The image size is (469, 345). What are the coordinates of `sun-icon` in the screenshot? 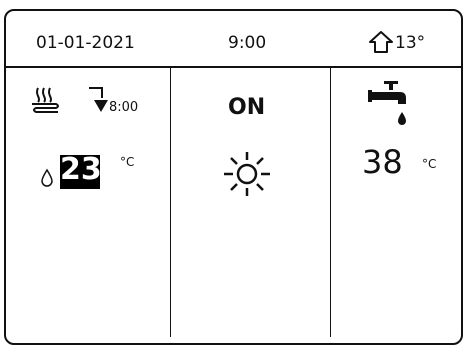 It's located at (247, 174).